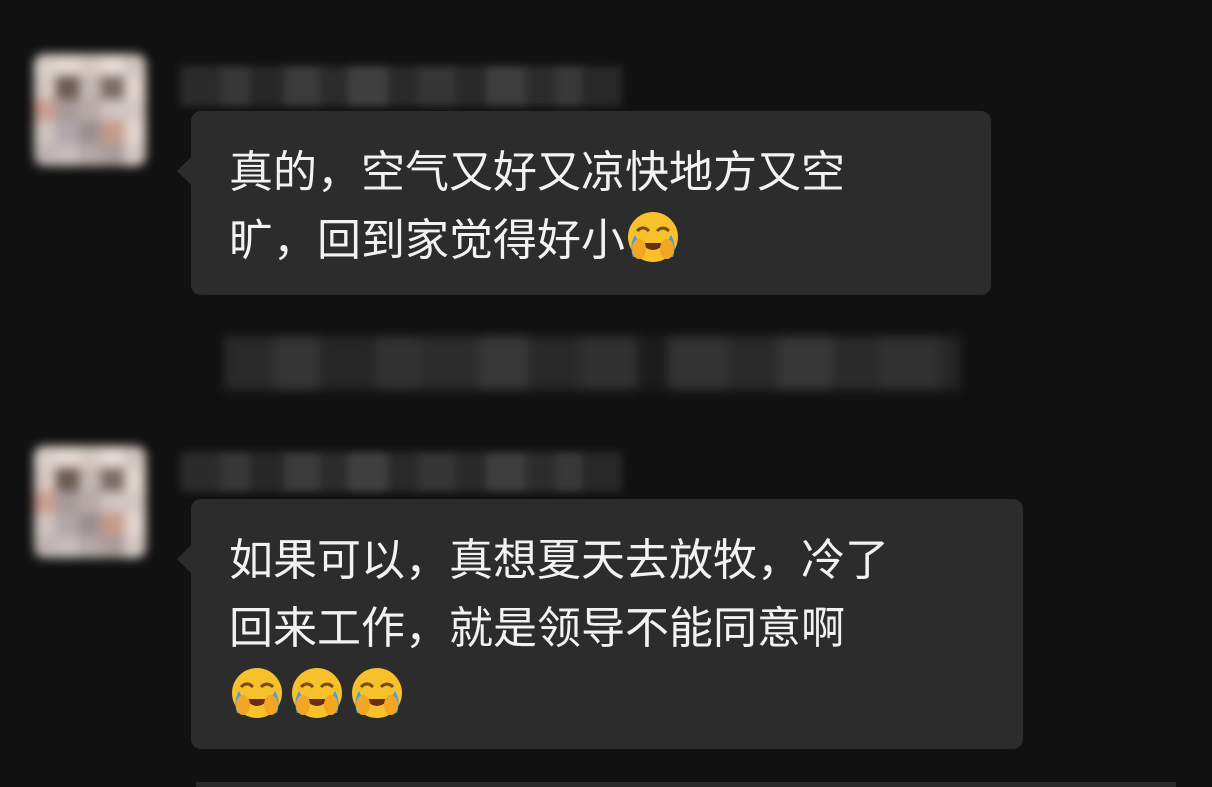 The width and height of the screenshot is (1212, 787). I want to click on message-text-line: 如果可以，真想夏天去放牧，冷了, so click(559, 560).